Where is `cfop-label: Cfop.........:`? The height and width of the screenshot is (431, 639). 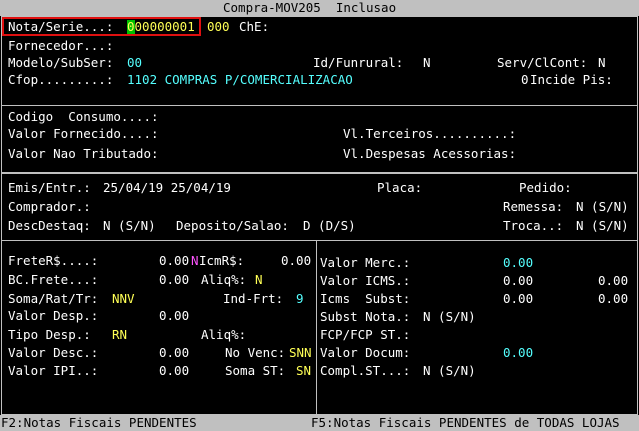 cfop-label: Cfop.........: is located at coordinates (61, 79).